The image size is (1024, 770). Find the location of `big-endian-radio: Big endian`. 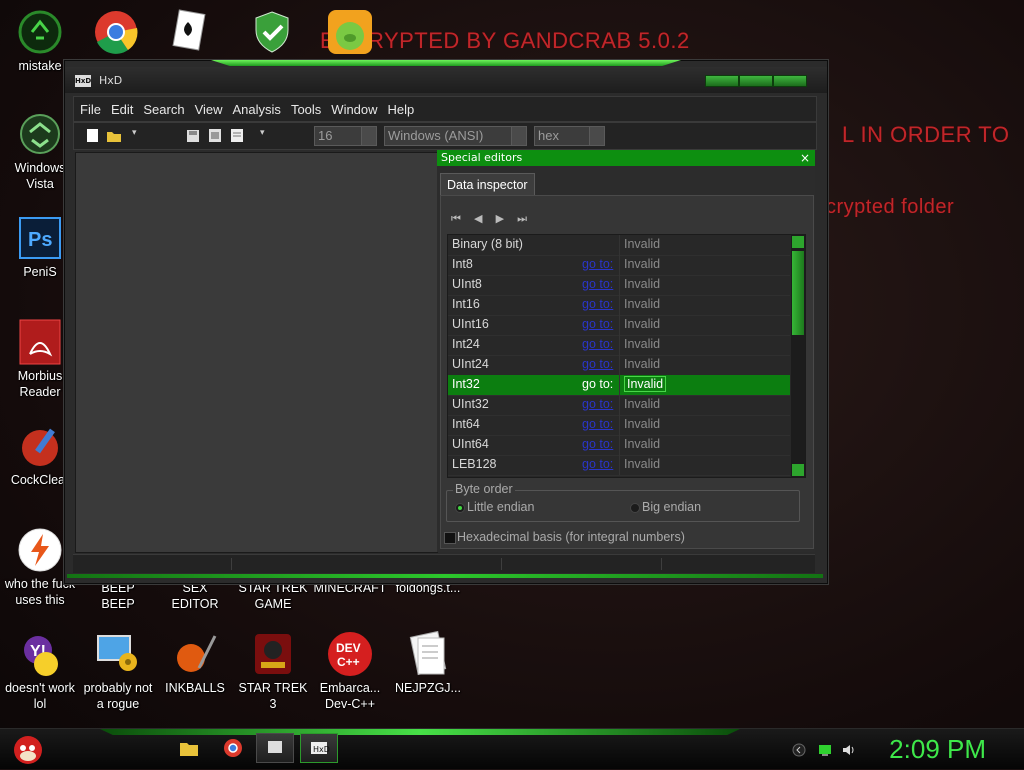

big-endian-radio: Big endian is located at coordinates (665, 507).